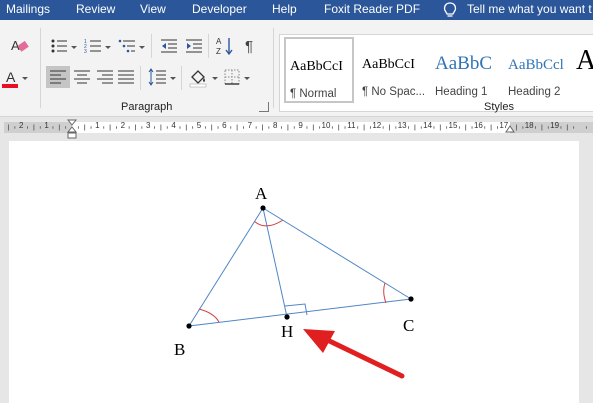 The image size is (593, 403). Describe the element at coordinates (300, 312) in the screenshot. I see `side-bc` at that location.